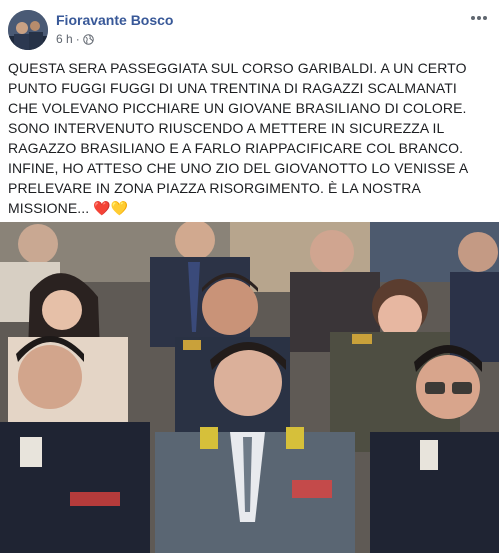 The height and width of the screenshot is (553, 499). I want to click on post-header: Fioravante Bosco 6 h ·, so click(249, 30).